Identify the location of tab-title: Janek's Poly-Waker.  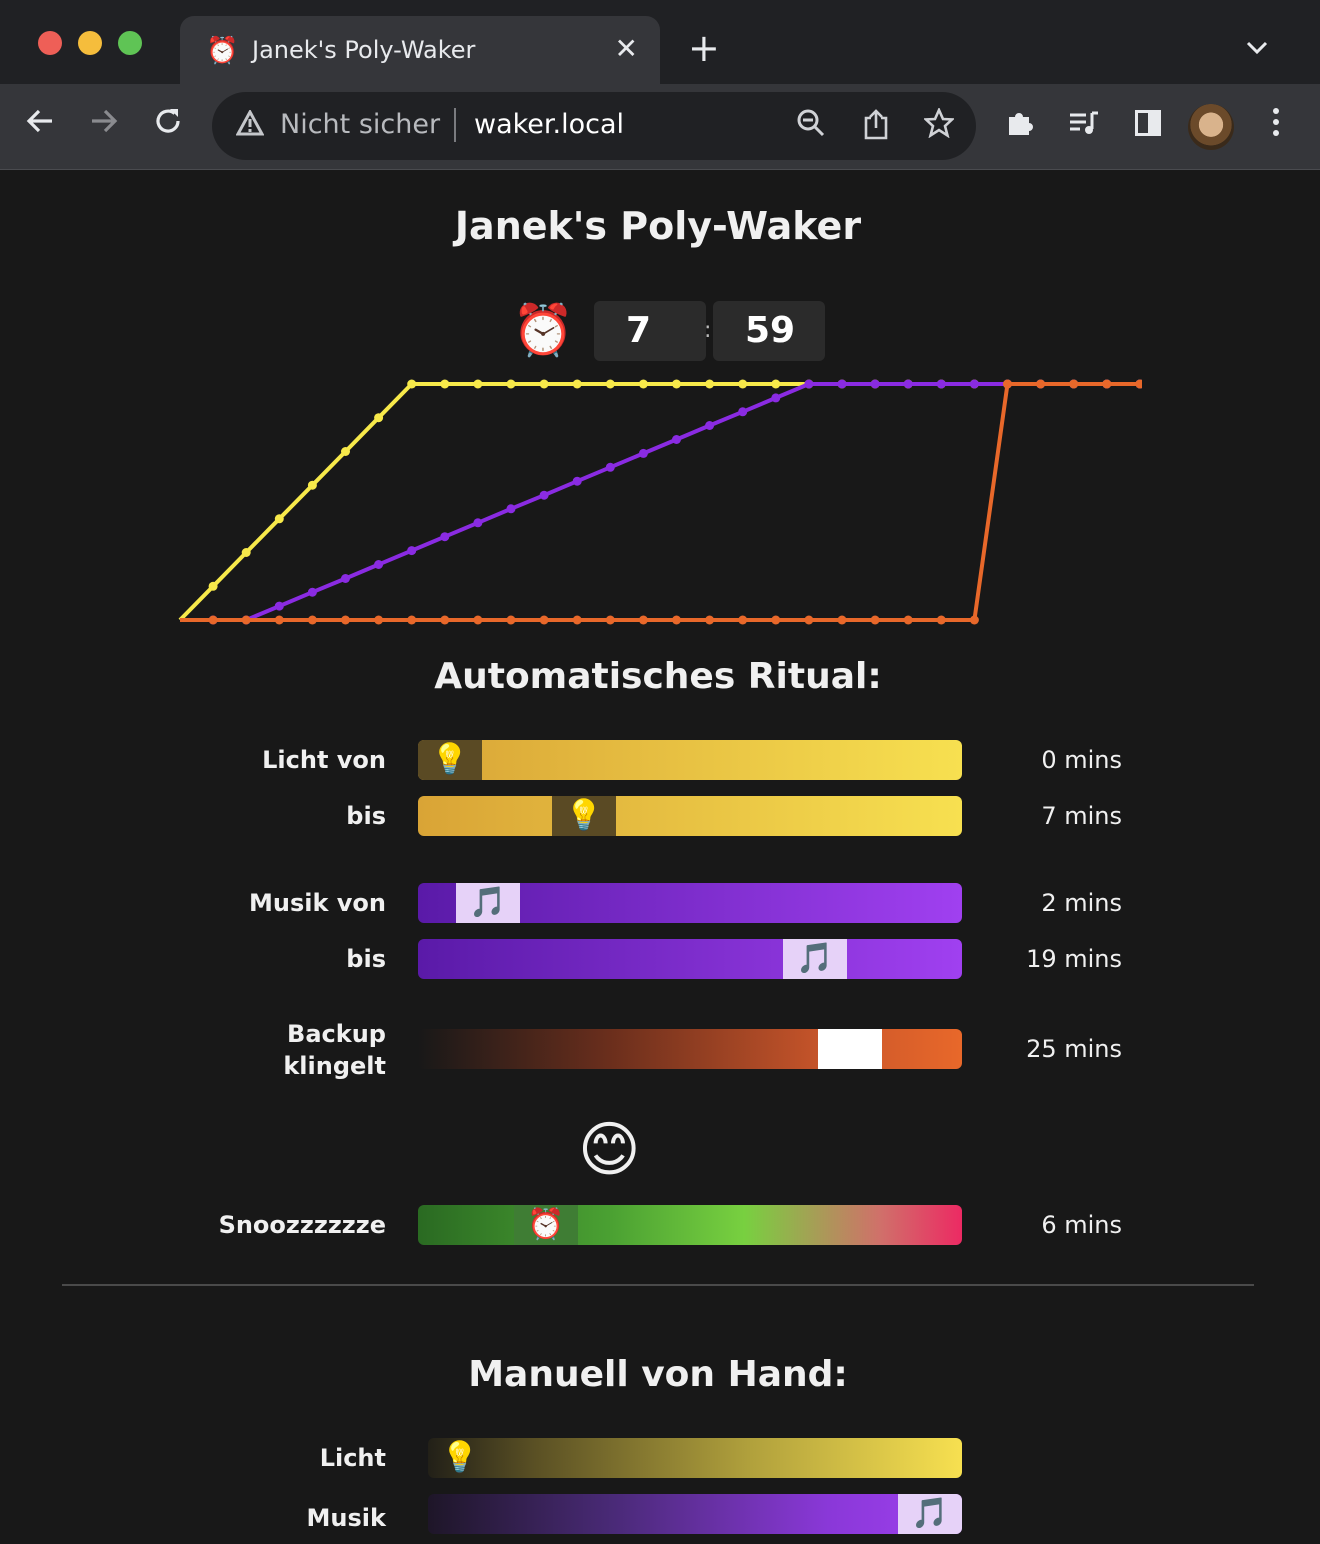
(364, 50).